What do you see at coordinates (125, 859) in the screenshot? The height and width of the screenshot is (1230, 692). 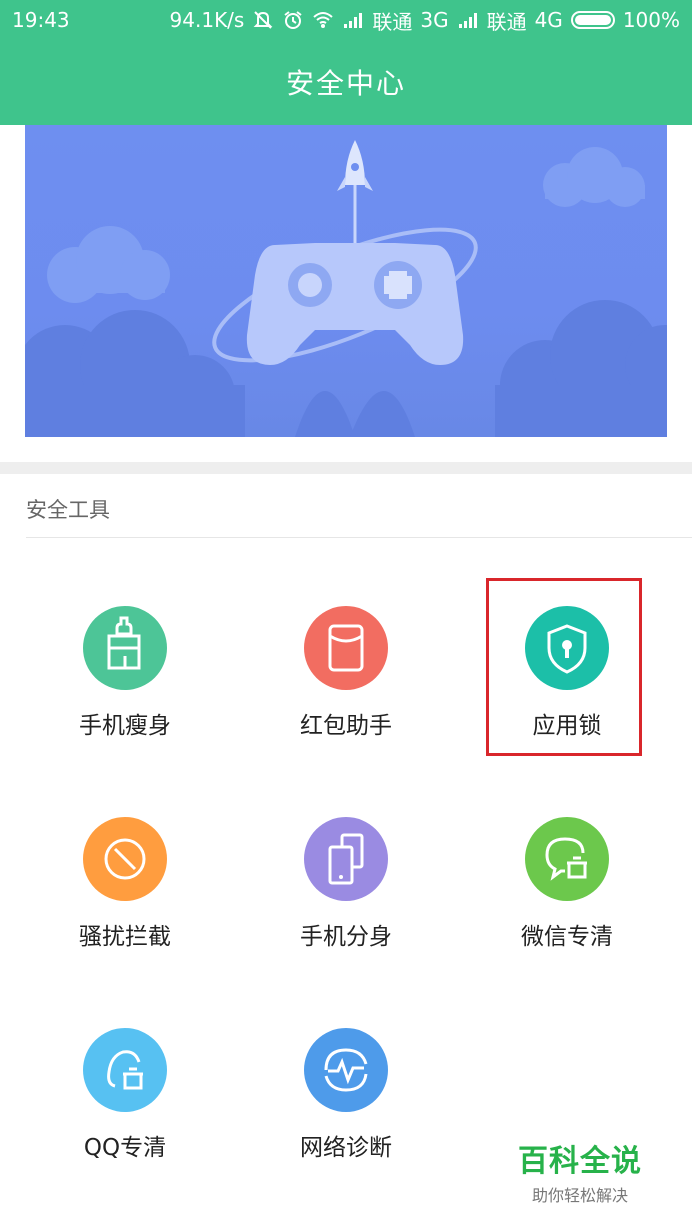 I see `block-icon` at bounding box center [125, 859].